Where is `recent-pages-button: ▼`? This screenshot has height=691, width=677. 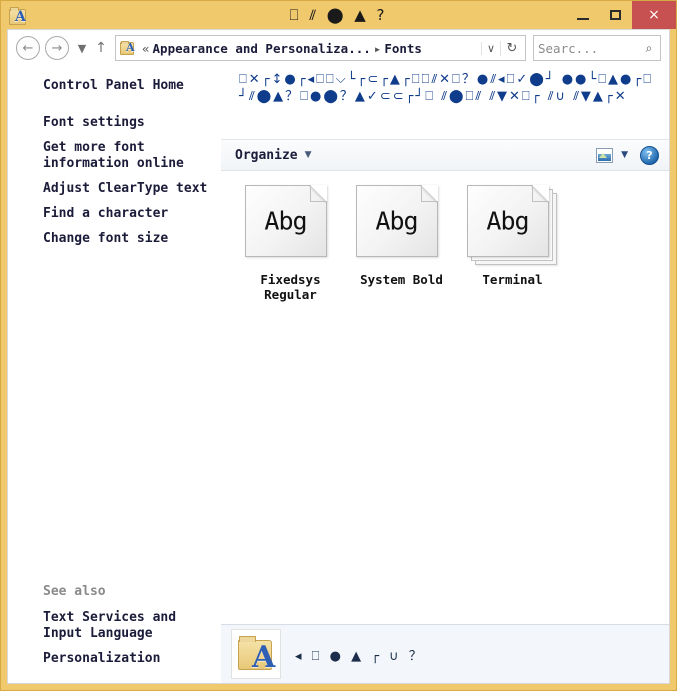 recent-pages-button: ▼ is located at coordinates (82, 48).